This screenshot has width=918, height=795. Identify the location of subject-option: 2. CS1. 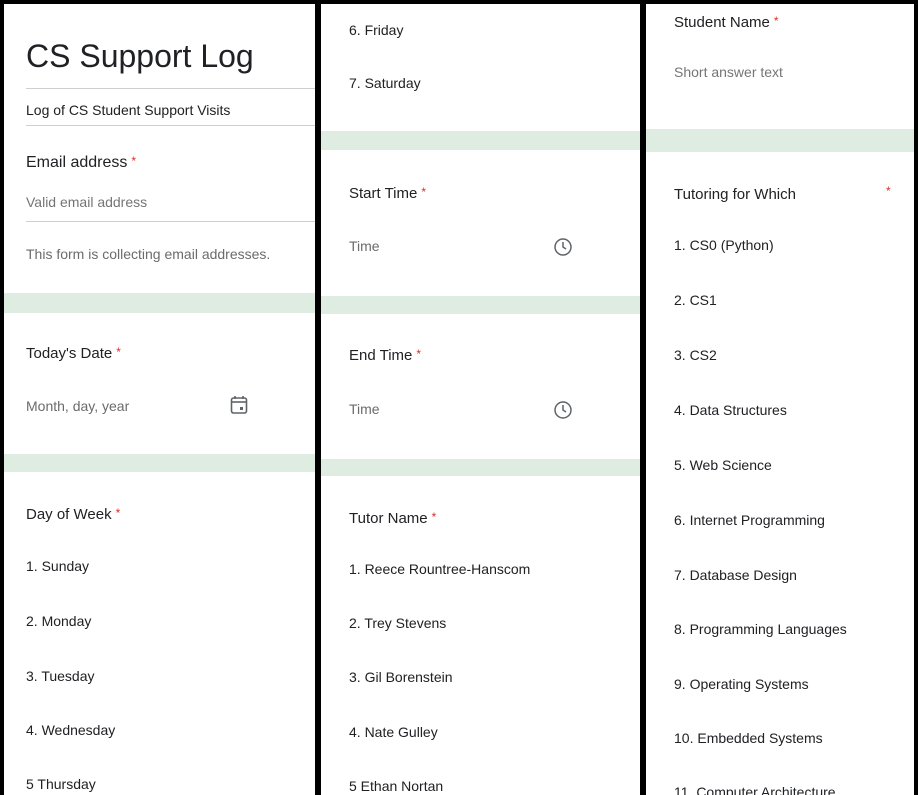
(695, 300).